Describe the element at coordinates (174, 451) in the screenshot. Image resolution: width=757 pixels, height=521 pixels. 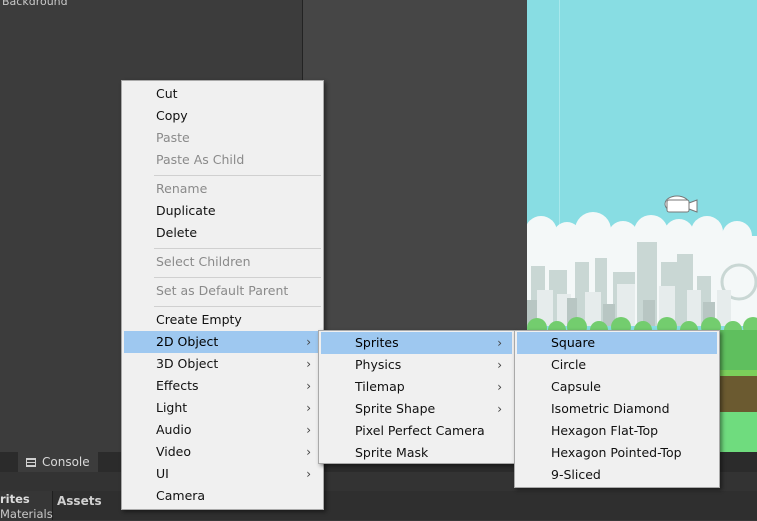
I see `menu-item-label: Video` at that location.